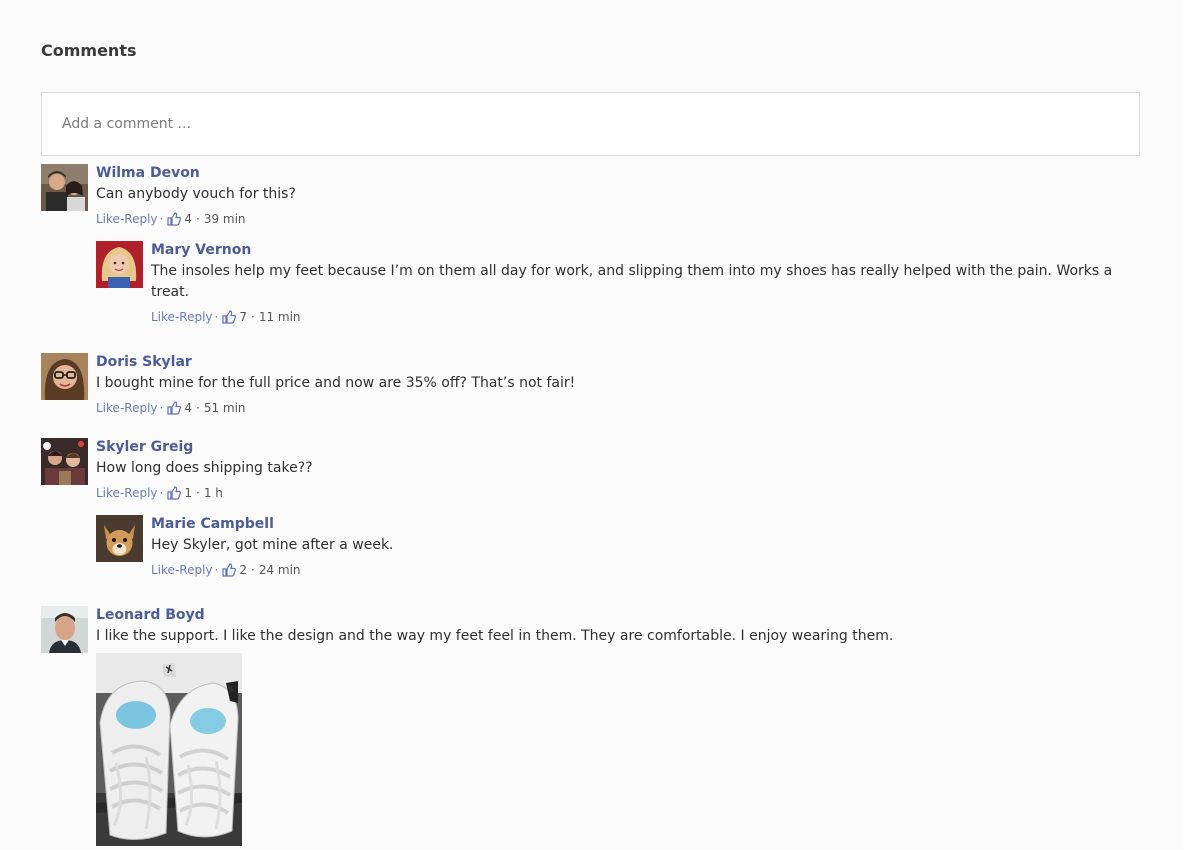 The width and height of the screenshot is (1183, 850). What do you see at coordinates (119, 538) in the screenshot?
I see `dog-avatar` at bounding box center [119, 538].